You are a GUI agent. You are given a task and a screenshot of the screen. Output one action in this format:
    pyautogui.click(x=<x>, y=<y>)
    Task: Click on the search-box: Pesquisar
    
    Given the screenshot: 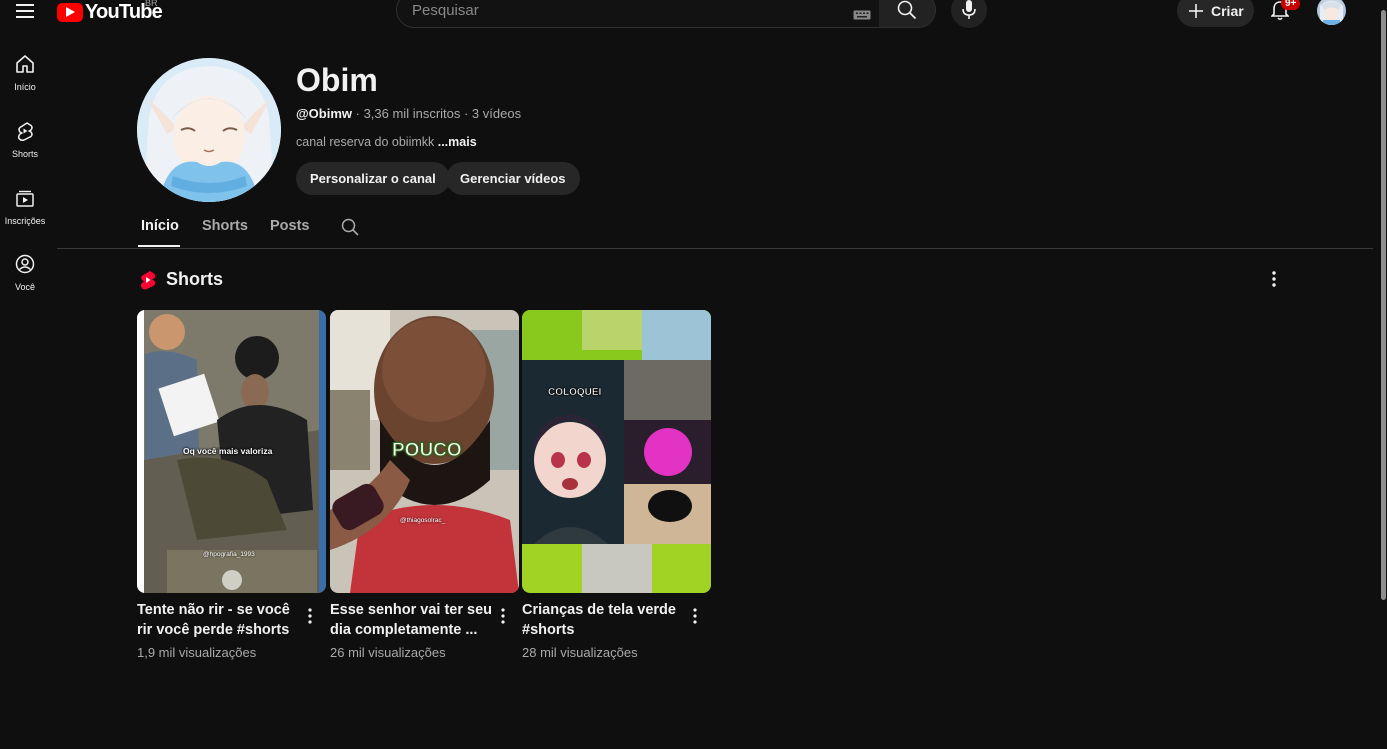 What is the action you would take?
    pyautogui.click(x=638, y=14)
    